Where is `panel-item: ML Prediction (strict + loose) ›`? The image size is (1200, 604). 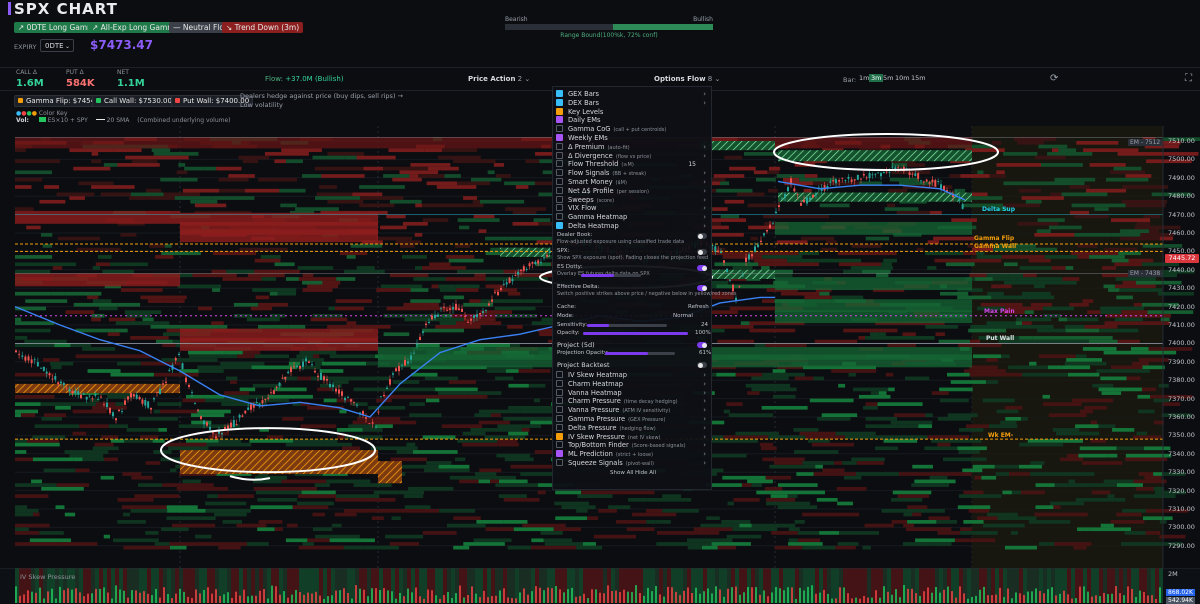 panel-item: ML Prediction (strict + loose) › is located at coordinates (631, 454).